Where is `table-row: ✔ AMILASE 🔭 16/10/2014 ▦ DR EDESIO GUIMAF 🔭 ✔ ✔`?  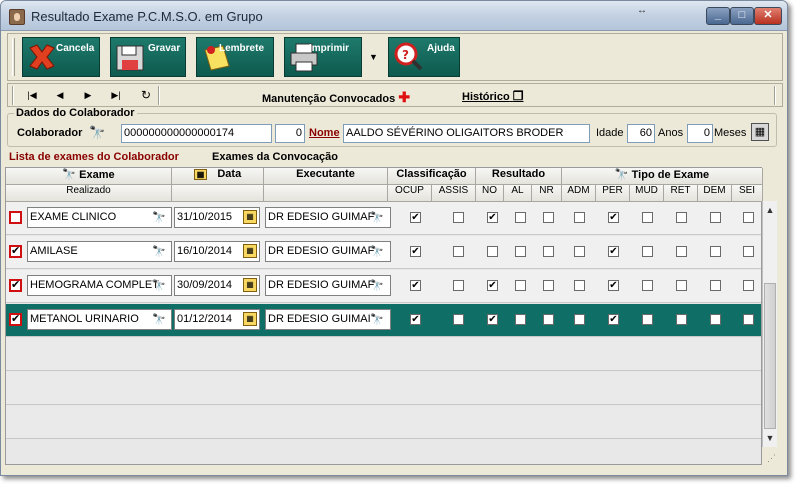 table-row: ✔ AMILASE 🔭 16/10/2014 ▦ DR EDESIO GUIMAF 🔭 ✔ ✔ is located at coordinates (383, 252).